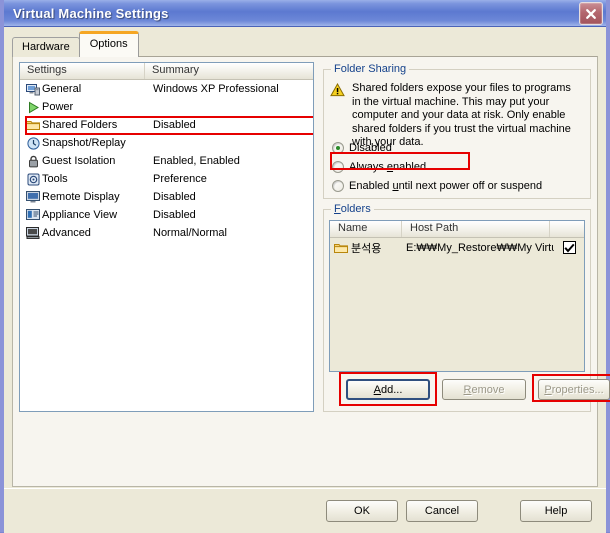 Image resolution: width=610 pixels, height=533 pixels. Describe the element at coordinates (366, 248) in the screenshot. I see `folders-row-name: 분석용` at that location.